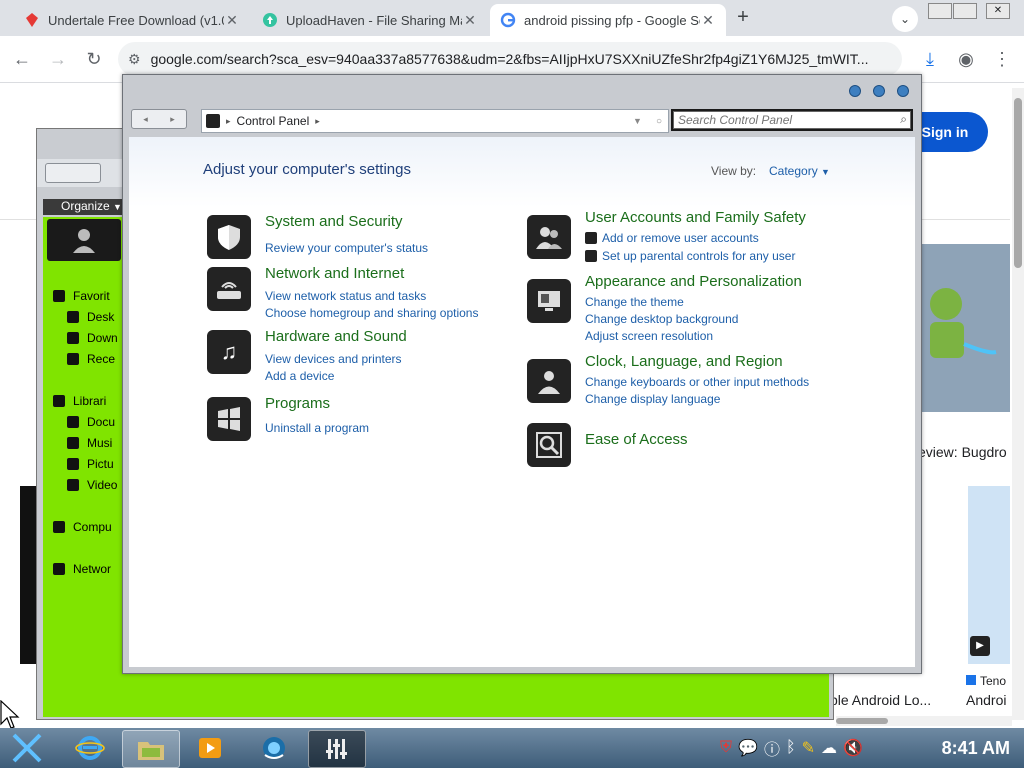 The image size is (1024, 768). Describe the element at coordinates (693, 281) in the screenshot. I see `category-title: Appearance and Personalization` at that location.